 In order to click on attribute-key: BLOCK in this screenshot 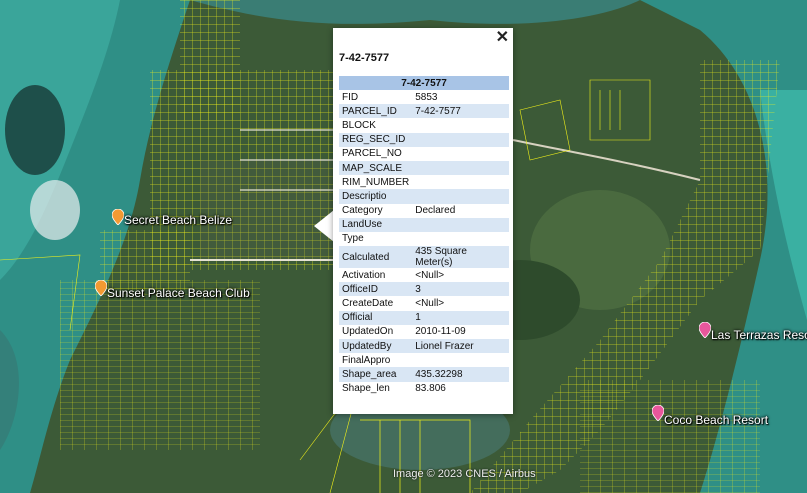, I will do `click(376, 125)`.